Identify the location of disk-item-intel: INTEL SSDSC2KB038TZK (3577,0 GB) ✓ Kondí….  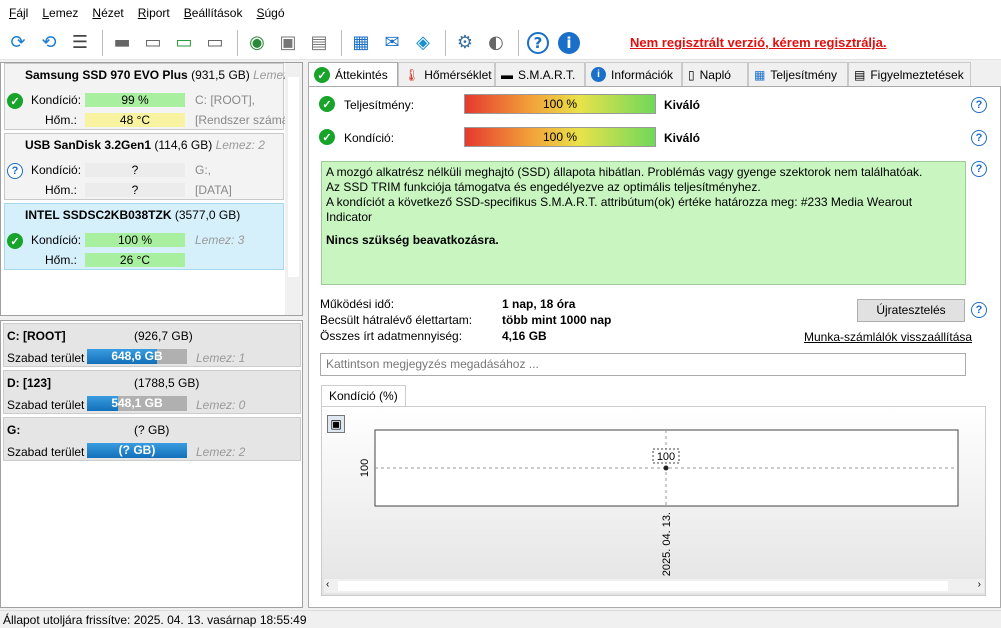
(144, 236).